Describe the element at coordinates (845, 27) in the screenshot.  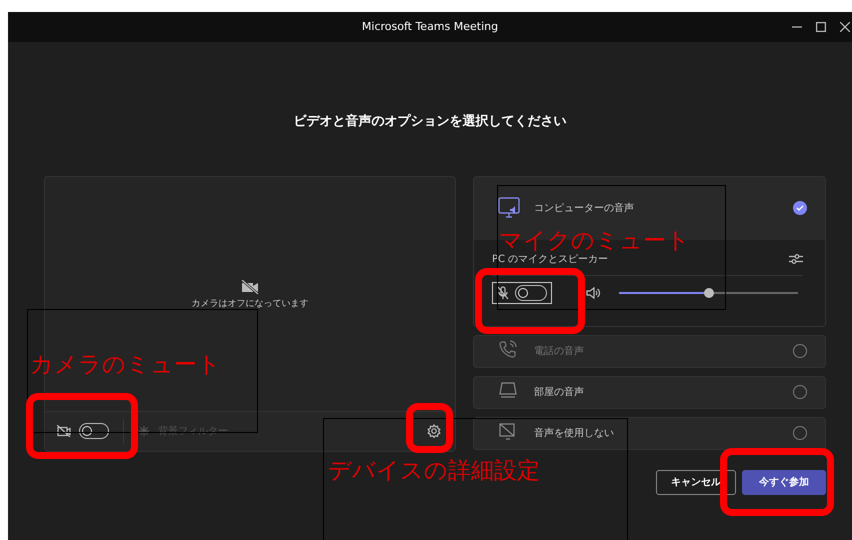
I see `close-icon` at that location.